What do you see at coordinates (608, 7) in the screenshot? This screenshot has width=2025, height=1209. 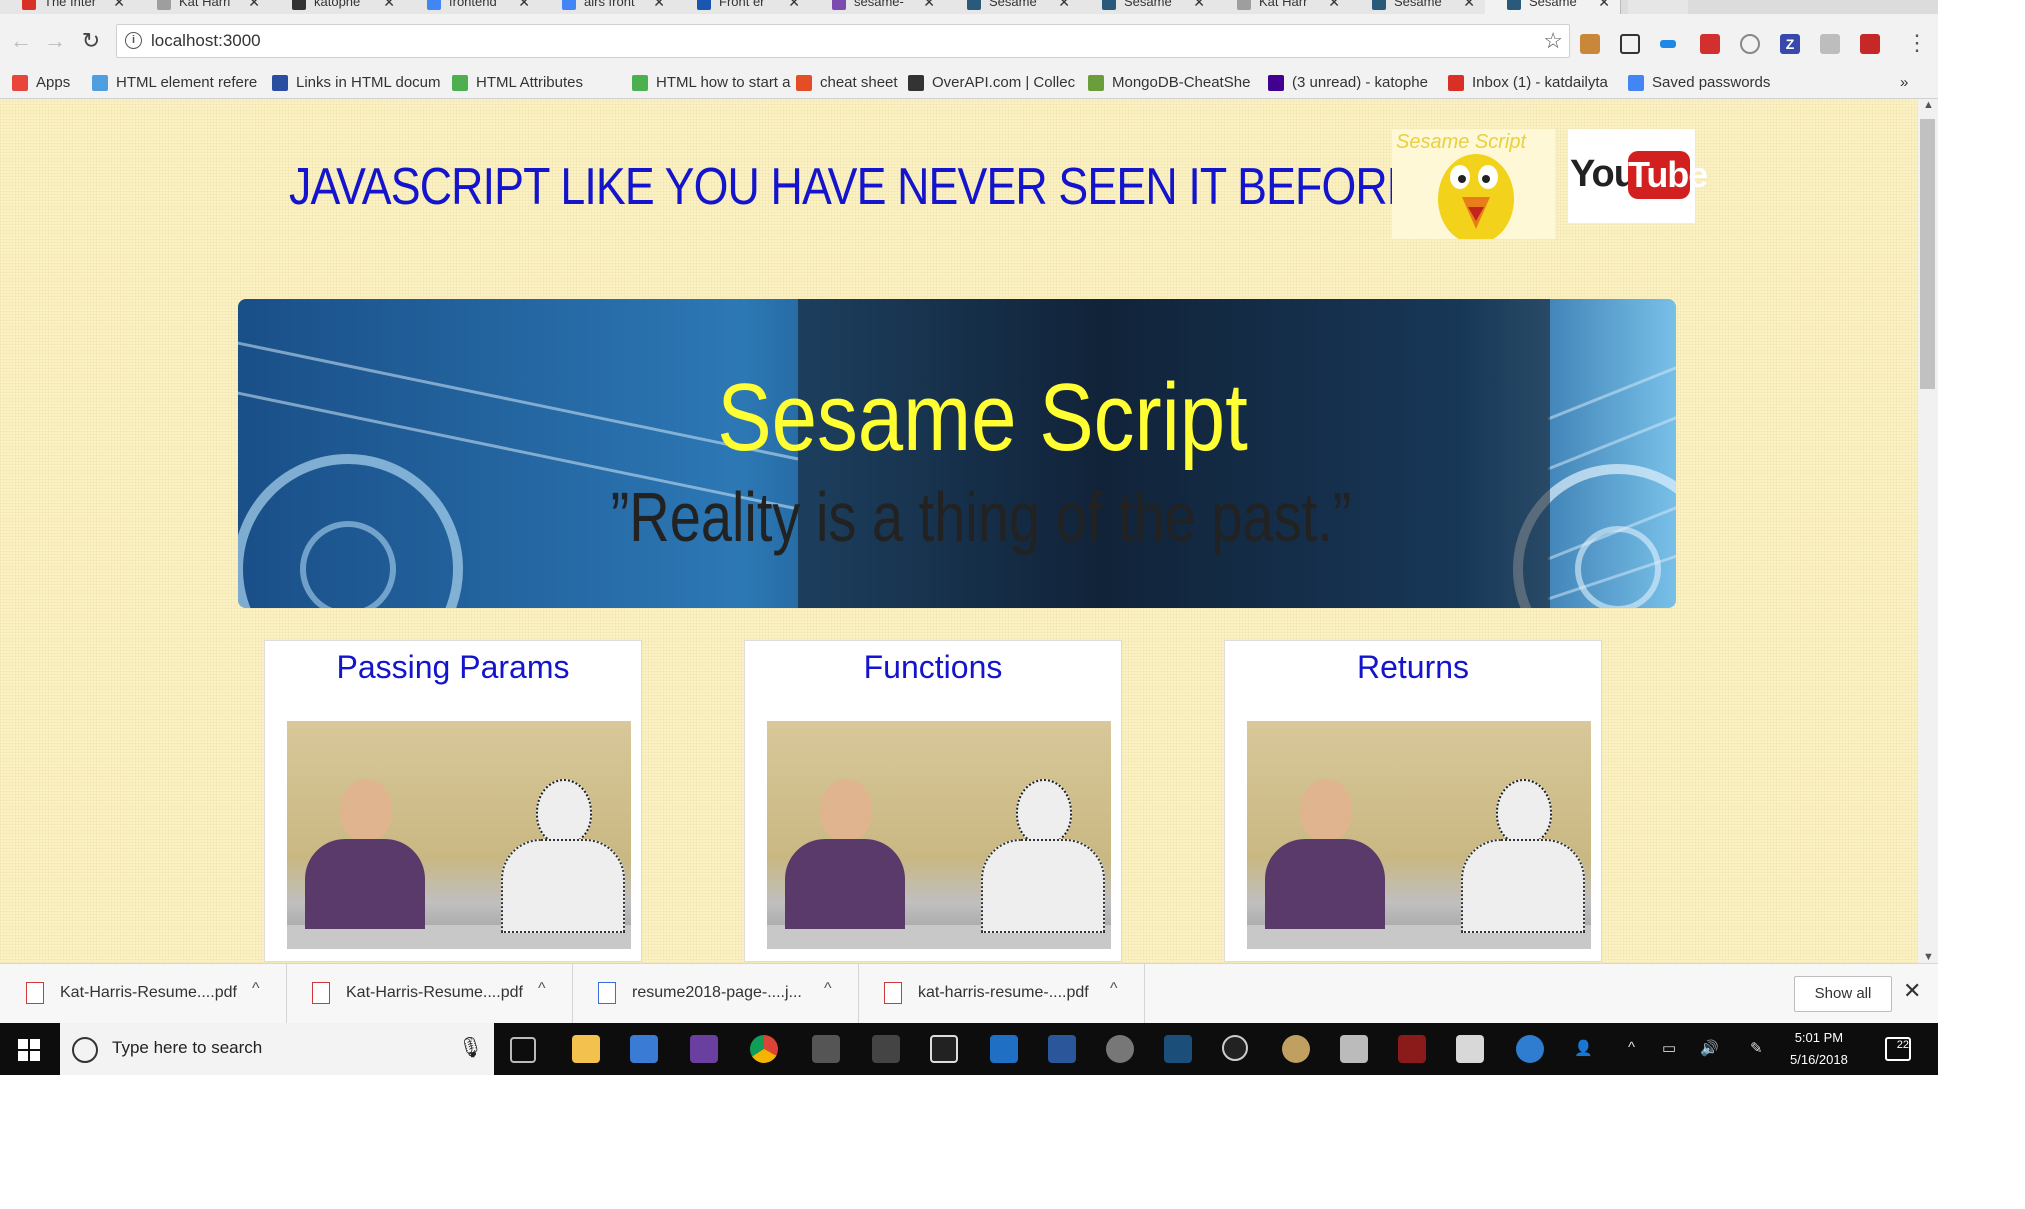 I see `browser-tab: airs front ✕` at bounding box center [608, 7].